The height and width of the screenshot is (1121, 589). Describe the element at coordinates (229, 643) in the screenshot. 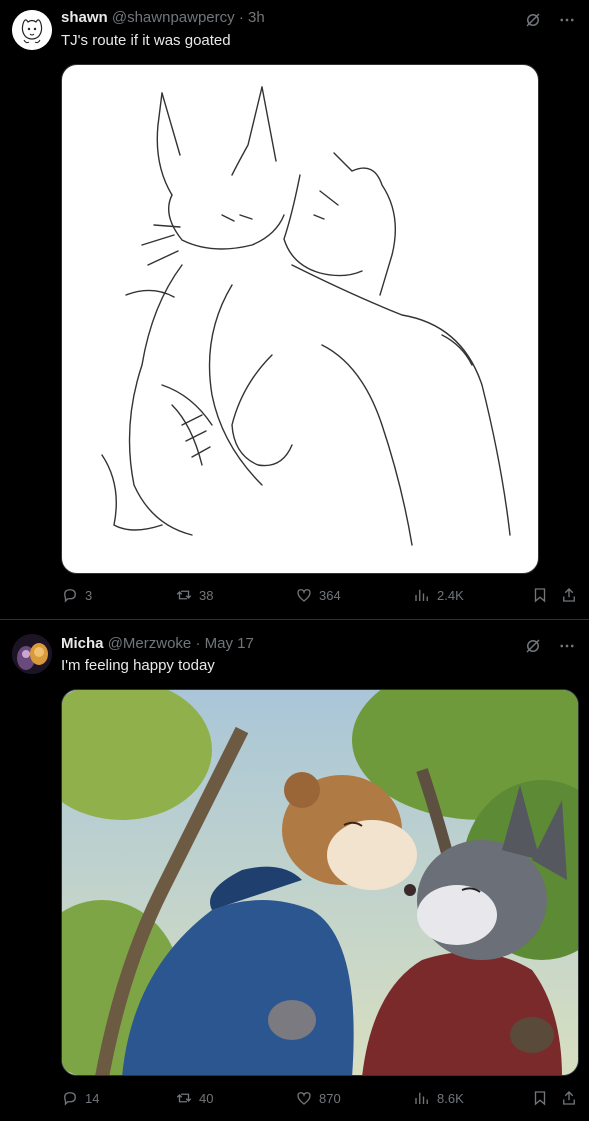

I see `timestamp: May 17` at that location.